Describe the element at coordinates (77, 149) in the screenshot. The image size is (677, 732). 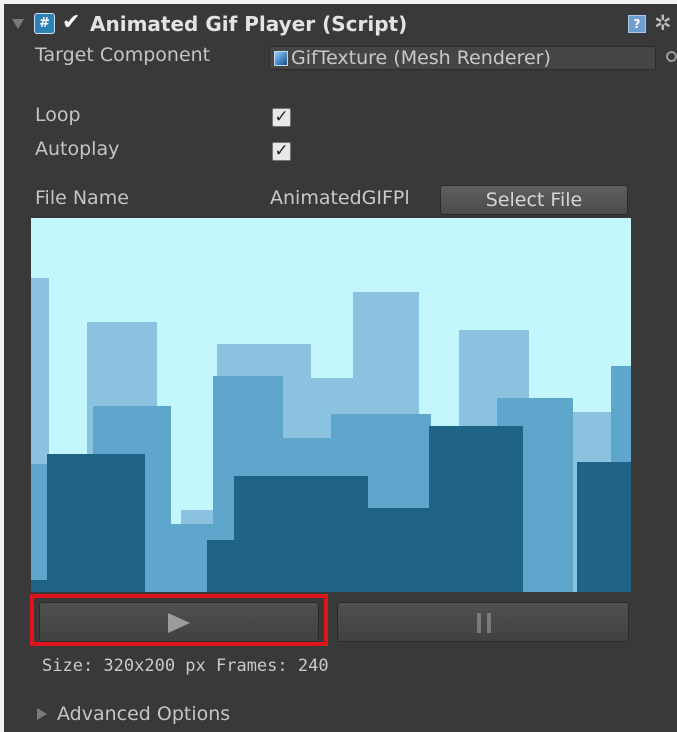
I see `autoplay-label: Autoplay` at that location.